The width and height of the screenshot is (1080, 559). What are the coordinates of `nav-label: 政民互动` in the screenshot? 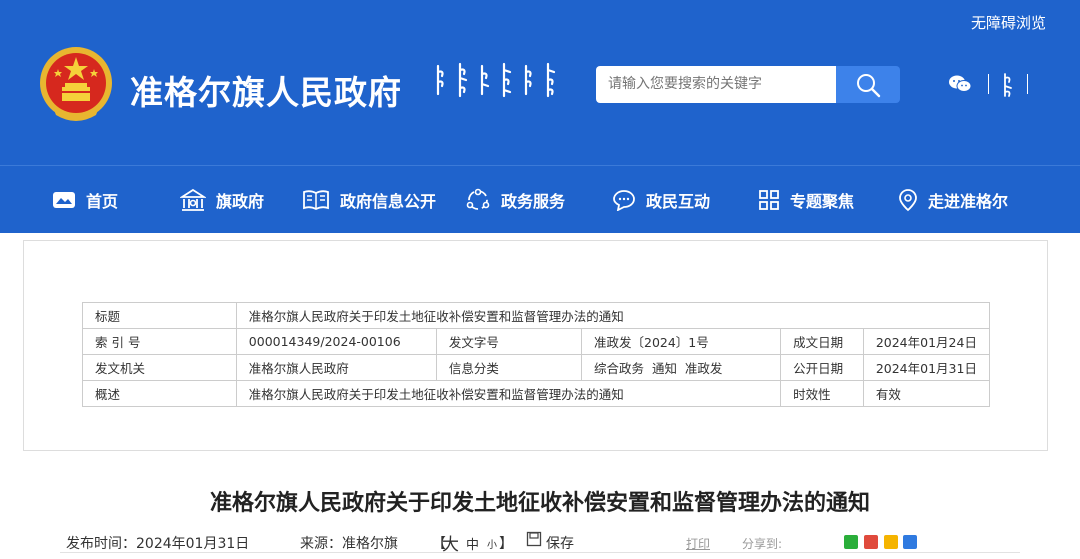 It's located at (678, 201).